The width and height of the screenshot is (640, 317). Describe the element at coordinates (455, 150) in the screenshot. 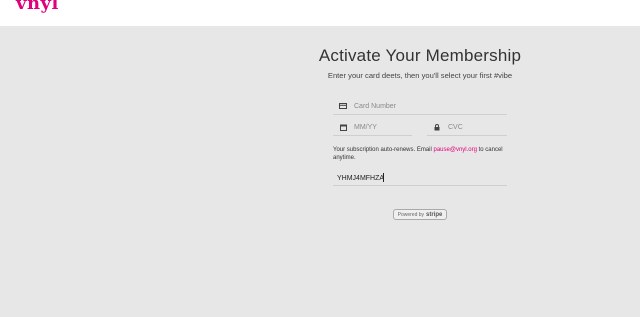

I see `pause-email-link: pause@vnyl.org` at that location.